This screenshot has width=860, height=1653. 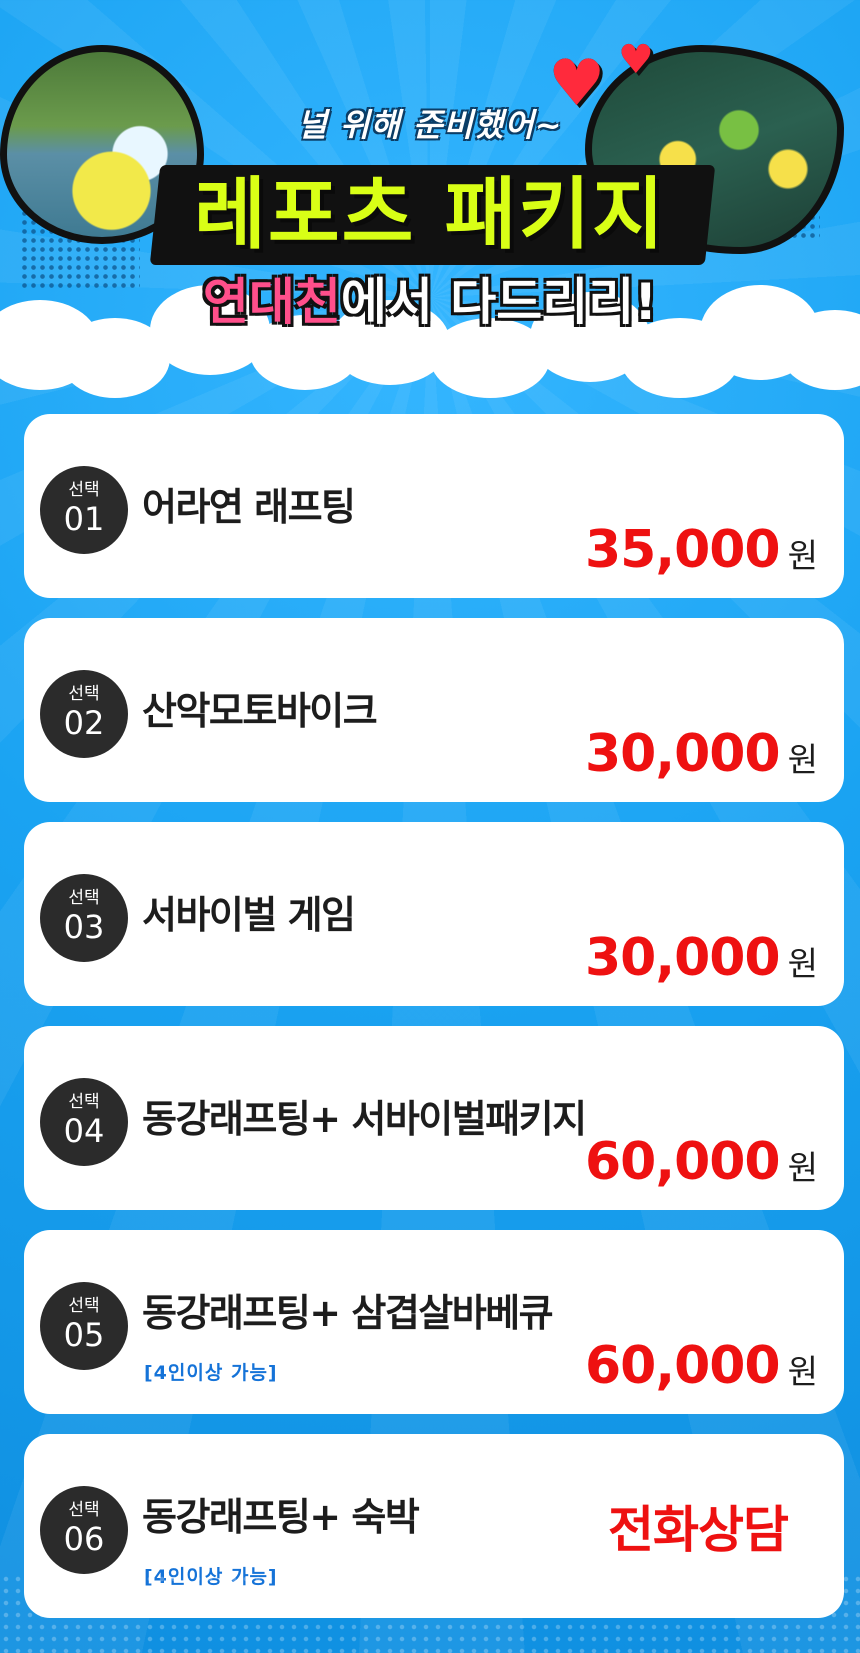 I want to click on price-amount: 35,000, so click(x=682, y=550).